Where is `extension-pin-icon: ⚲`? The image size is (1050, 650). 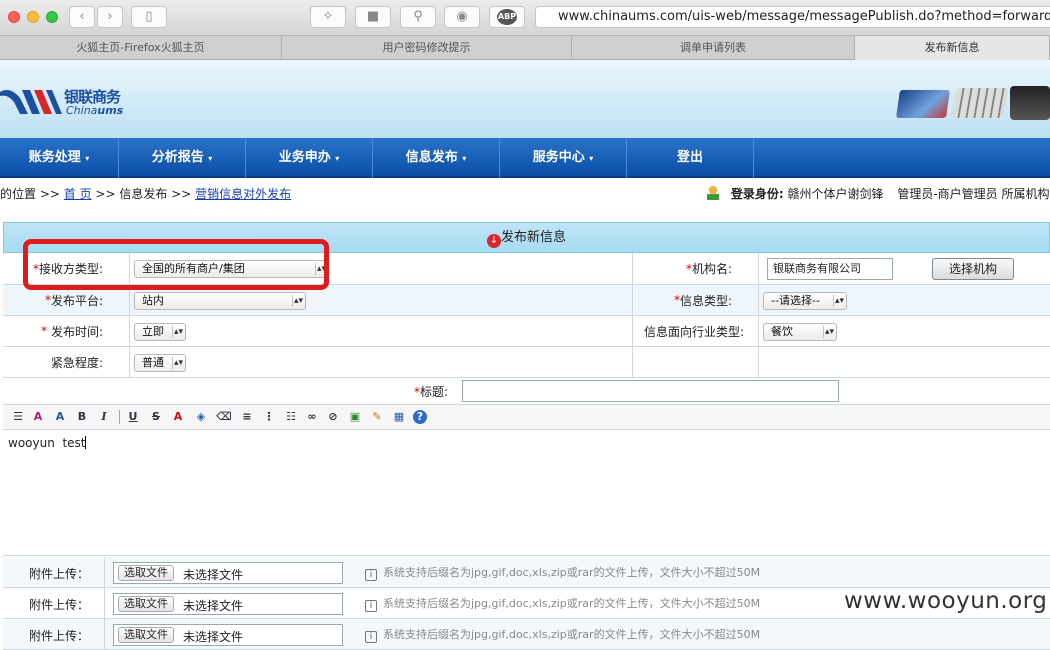 extension-pin-icon: ⚲ is located at coordinates (418, 17).